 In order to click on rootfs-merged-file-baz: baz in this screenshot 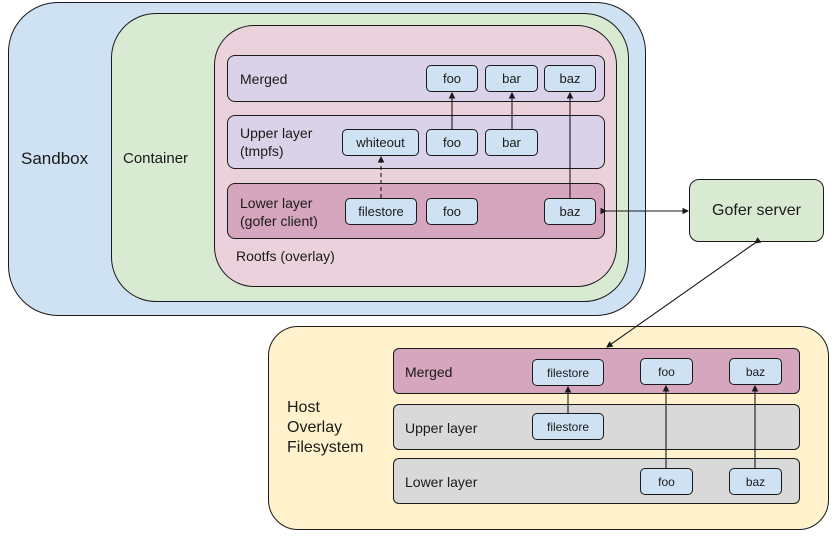, I will do `click(570, 78)`.